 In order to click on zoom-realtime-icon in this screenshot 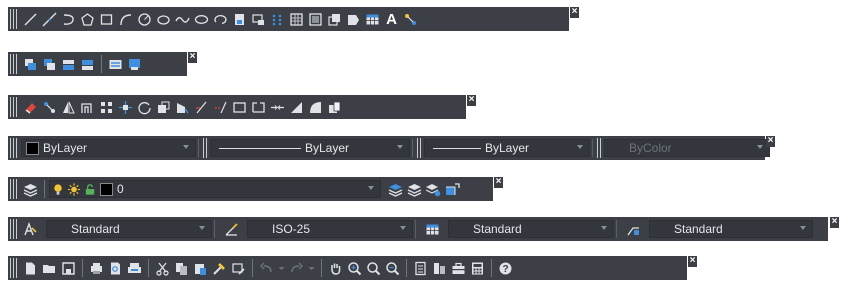, I will do `click(354, 268)`.